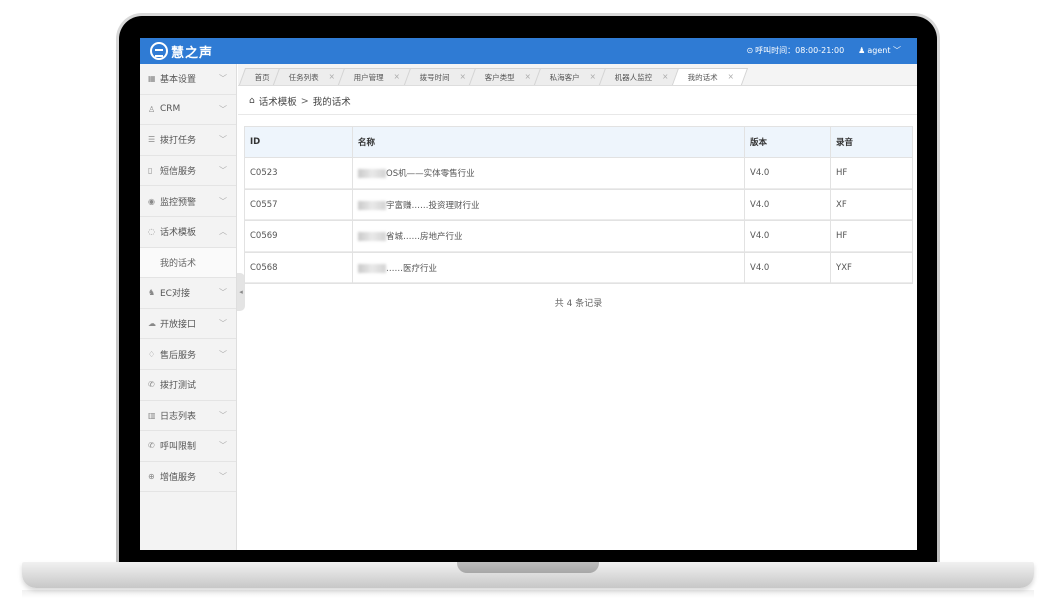 The image size is (1056, 608). I want to click on tab-bar: 首页 任务列表 × 用户管理 × 拨号时间 × 客户类型 × 私海客户 × 机器人监控 × 我的话术 ×, so click(577, 75).